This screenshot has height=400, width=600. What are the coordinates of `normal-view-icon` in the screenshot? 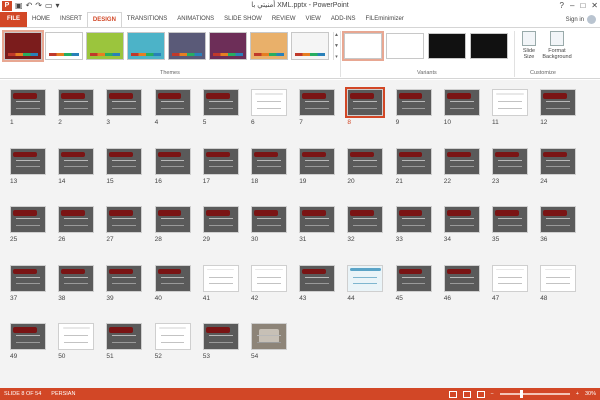 It's located at (452, 394).